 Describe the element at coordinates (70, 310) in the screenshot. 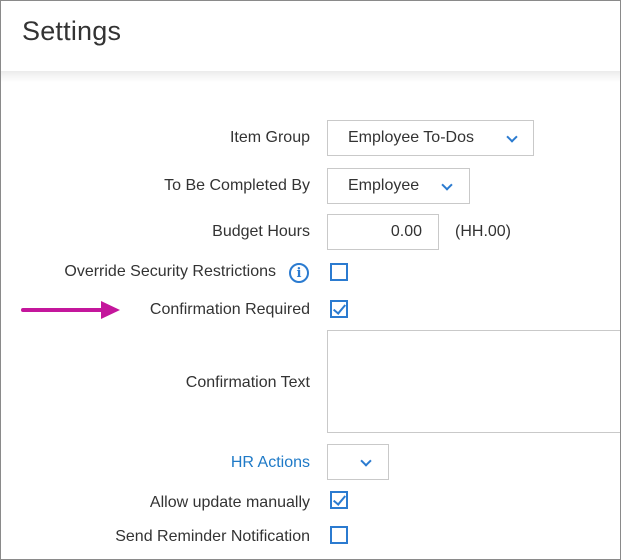

I see `pointer-arrow` at that location.